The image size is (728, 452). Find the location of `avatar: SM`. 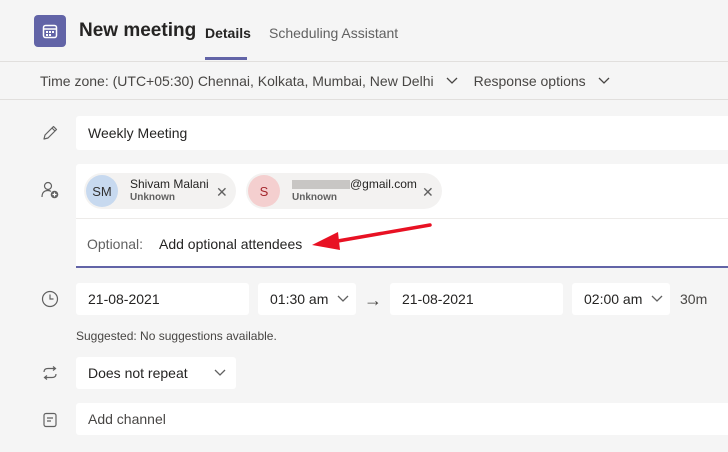

avatar: SM is located at coordinates (102, 191).